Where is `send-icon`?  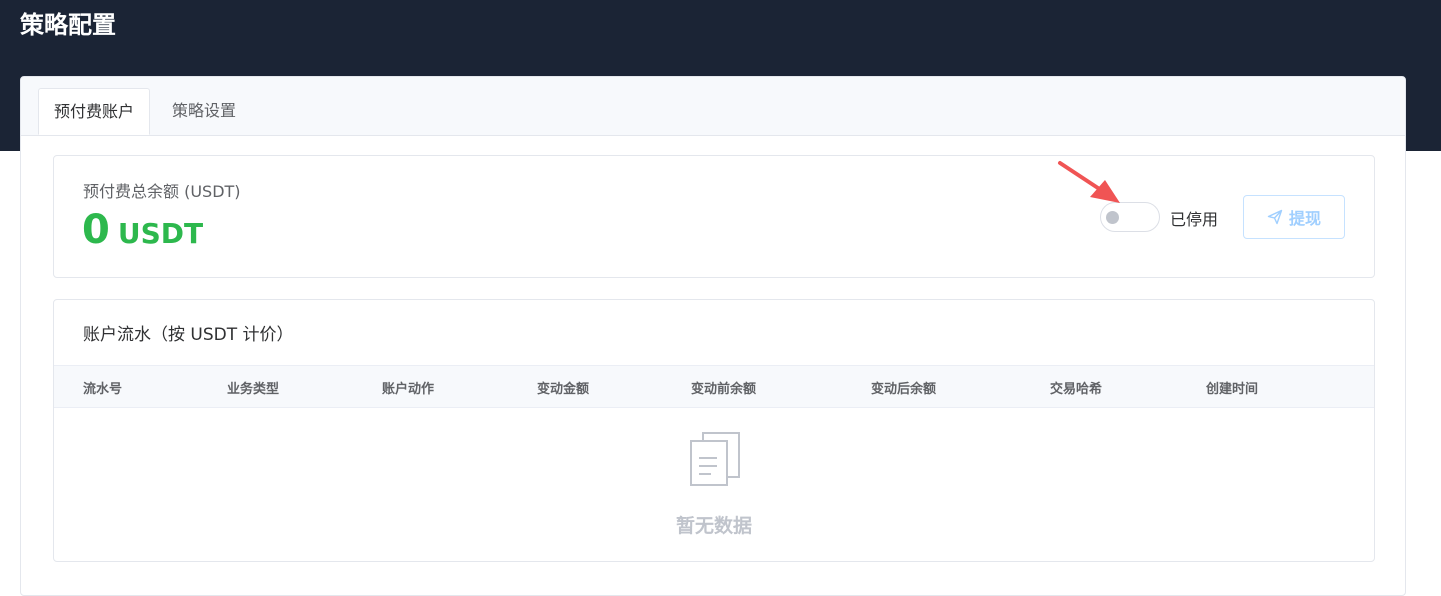
send-icon is located at coordinates (1275, 217).